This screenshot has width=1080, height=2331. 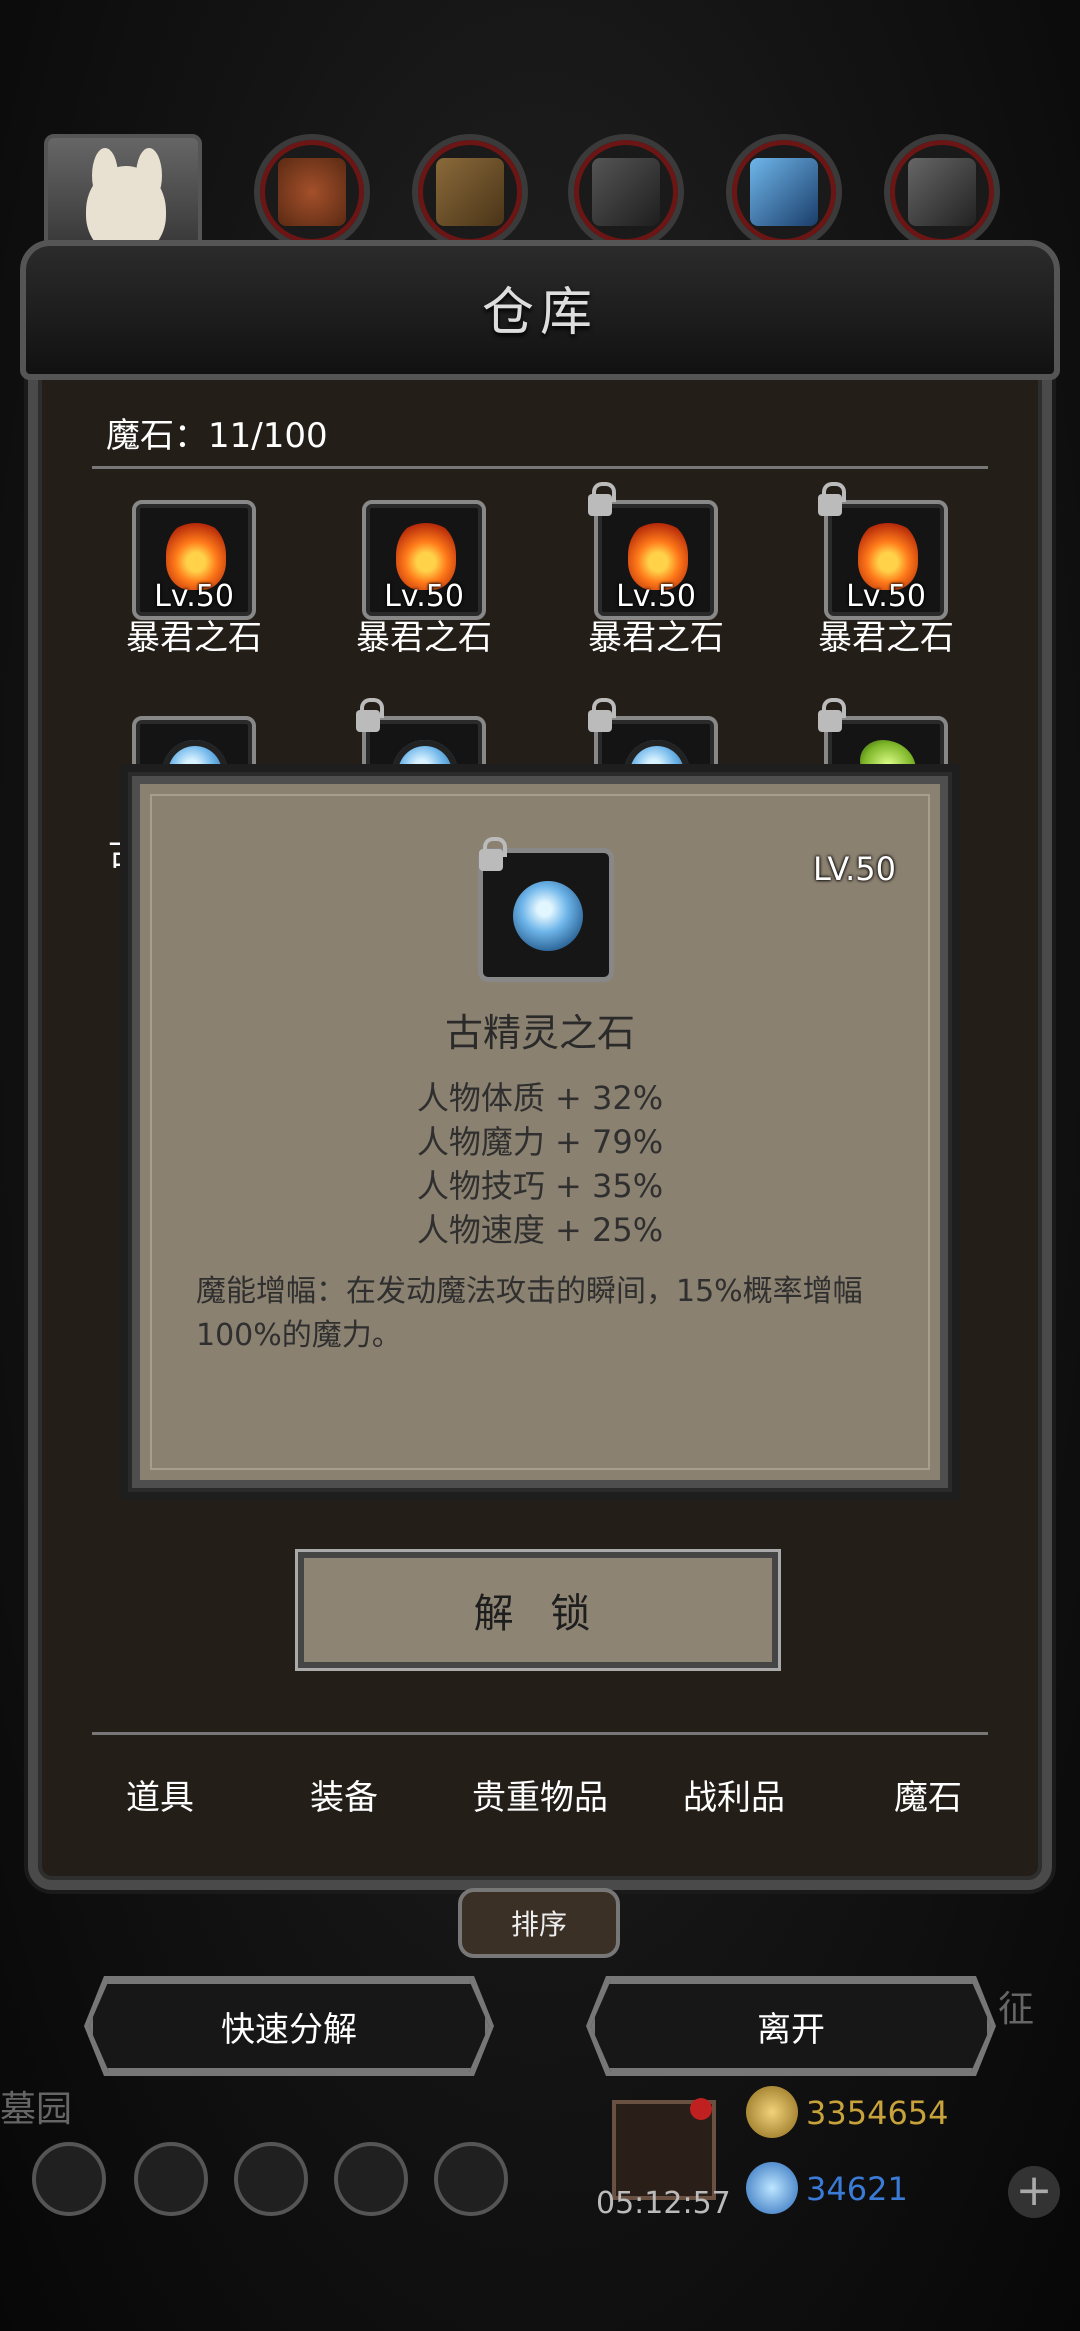 What do you see at coordinates (734, 1794) in the screenshot?
I see `tab-loot: 战利品` at bounding box center [734, 1794].